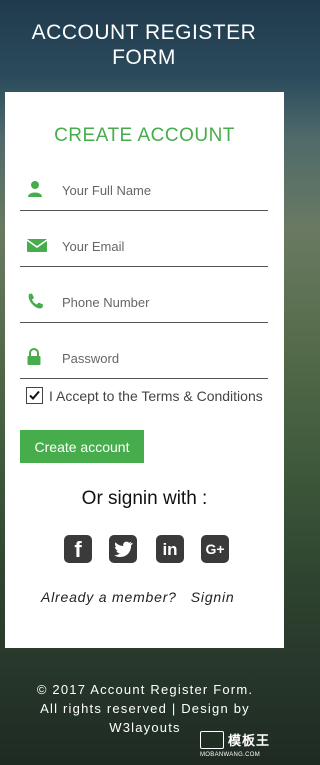 The image size is (320, 765). I want to click on footer-line1: © 2017 Account Register Form., so click(145, 689).